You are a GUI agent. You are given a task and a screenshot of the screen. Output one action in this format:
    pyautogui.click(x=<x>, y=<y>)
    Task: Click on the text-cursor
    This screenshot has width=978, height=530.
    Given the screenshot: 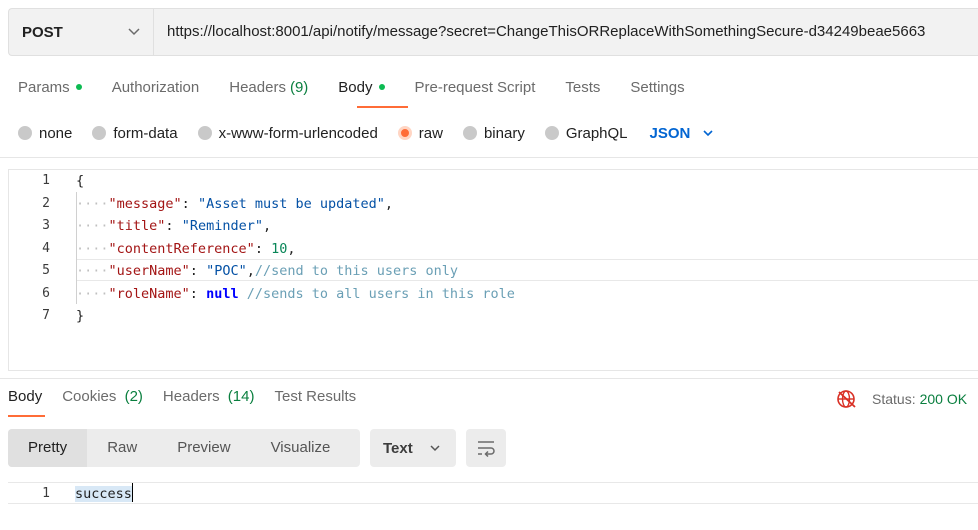 What is the action you would take?
    pyautogui.click(x=132, y=492)
    